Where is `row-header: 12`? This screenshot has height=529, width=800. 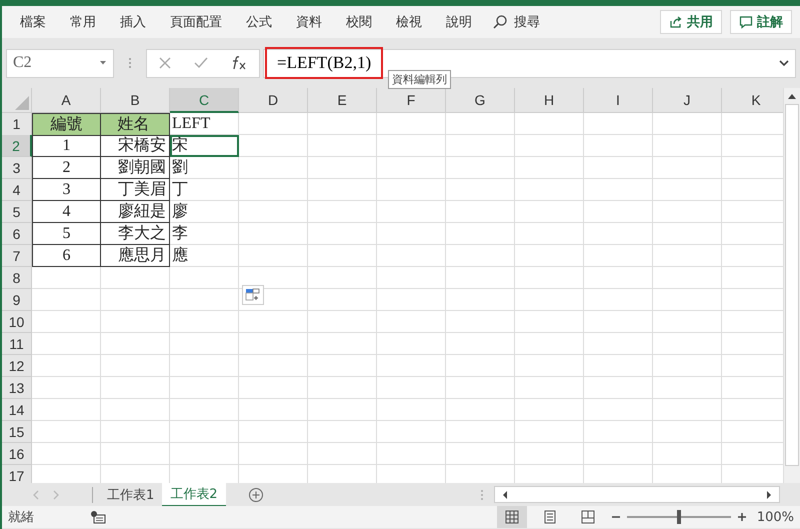
row-header: 12 is located at coordinates (17, 366).